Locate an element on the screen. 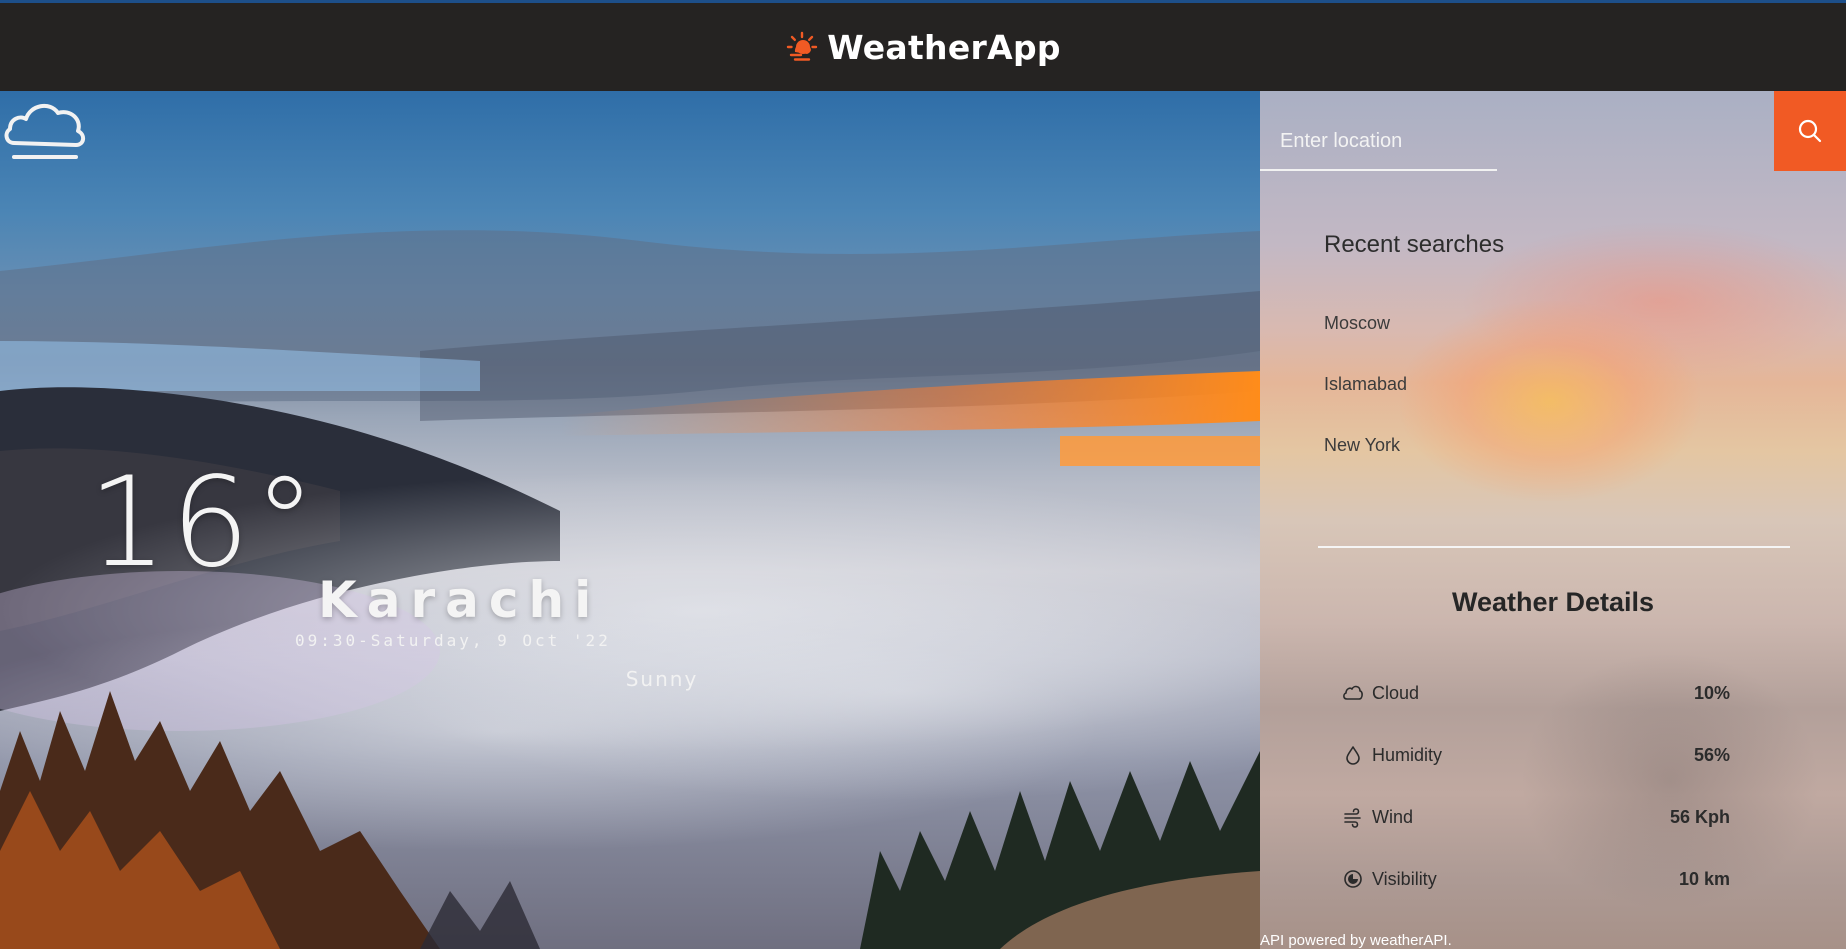  cloud-outline-icon is located at coordinates (1353, 693).